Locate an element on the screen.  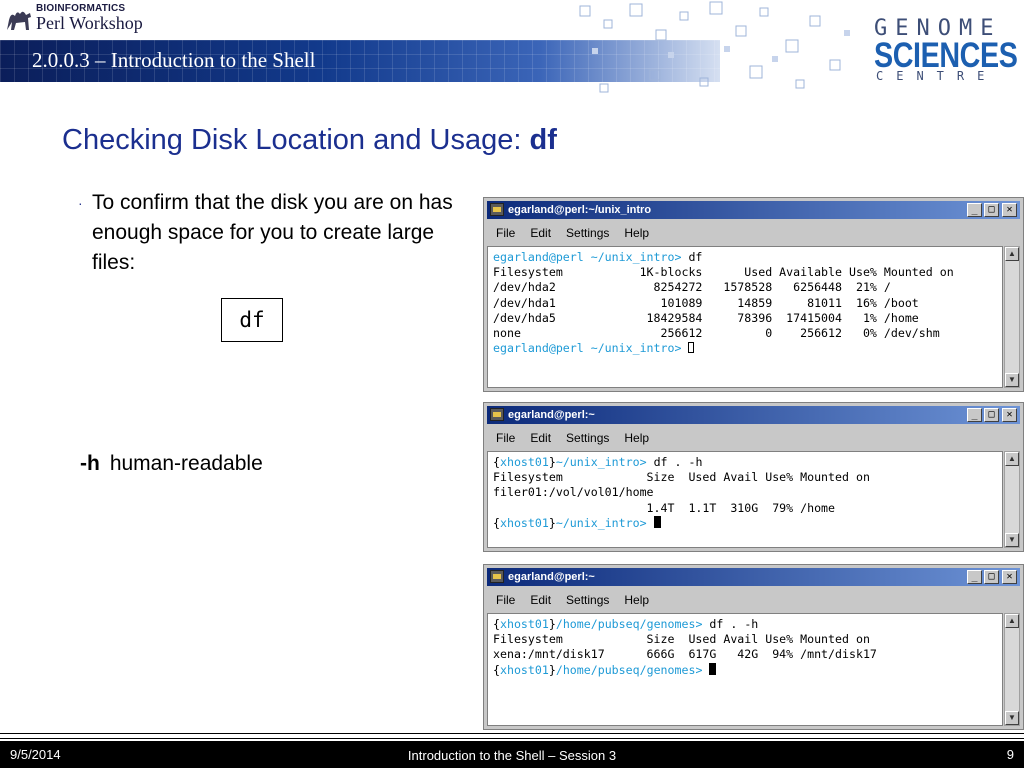
terminal-line: /dev/hda1 101089 14859 81011 16% /boot is located at coordinates (706, 302).